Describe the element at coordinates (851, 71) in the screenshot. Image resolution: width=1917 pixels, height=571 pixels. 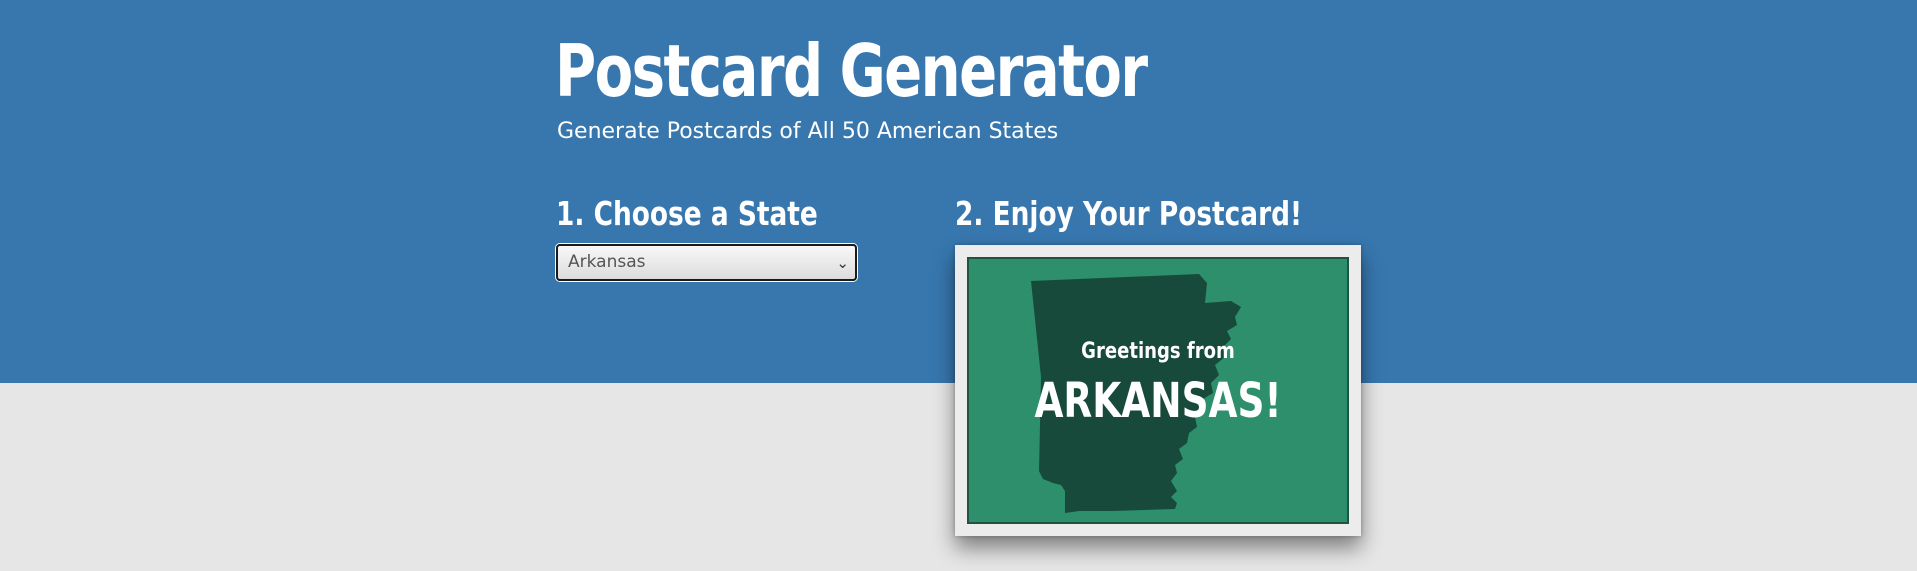
I see `page-title: Postcard Generator` at that location.